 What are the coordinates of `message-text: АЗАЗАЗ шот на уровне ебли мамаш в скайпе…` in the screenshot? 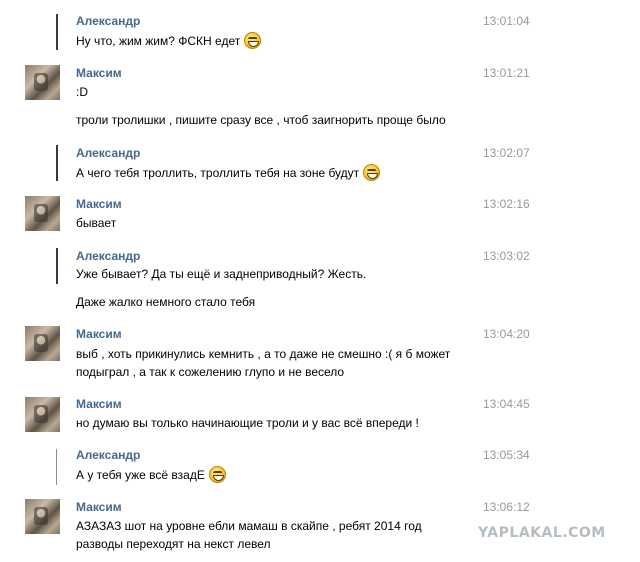 It's located at (249, 526).